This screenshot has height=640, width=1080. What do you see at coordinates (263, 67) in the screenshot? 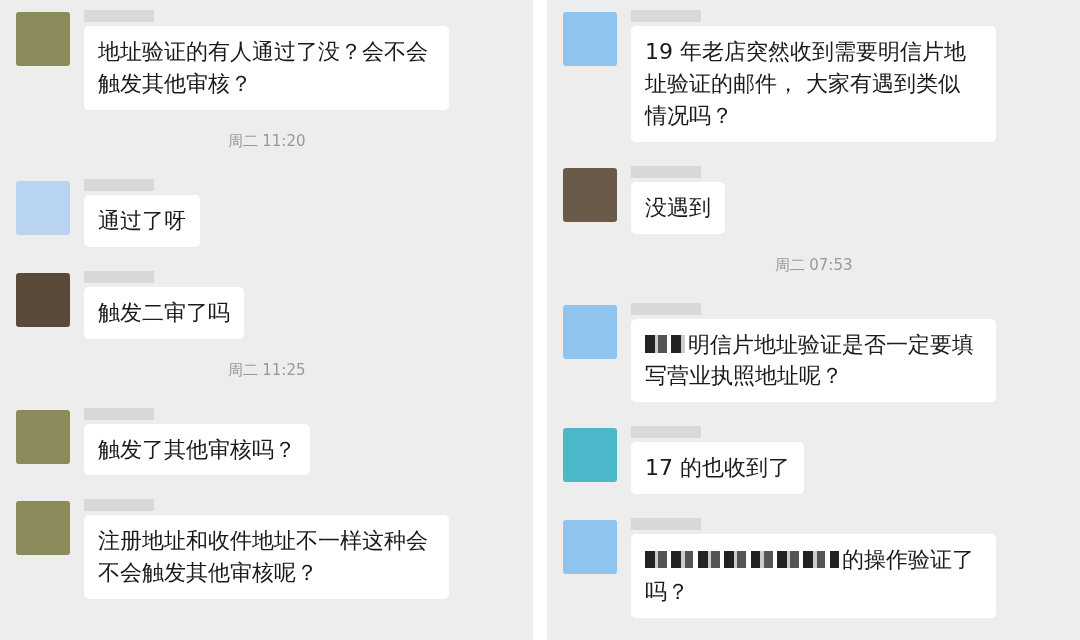
I see `message-text: 地址验证的有人通过了没？会不会触发其他审核？` at bounding box center [263, 67].